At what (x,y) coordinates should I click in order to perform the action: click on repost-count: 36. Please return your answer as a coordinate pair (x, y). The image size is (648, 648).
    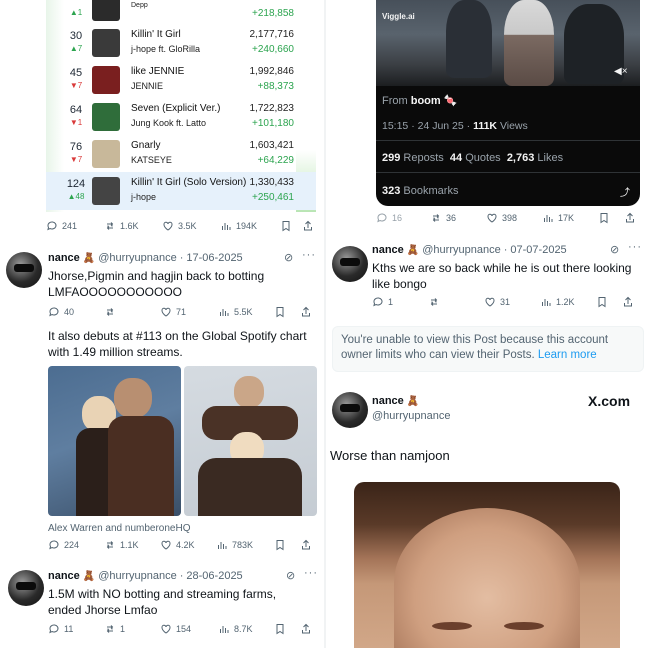
    Looking at the image, I should click on (451, 218).